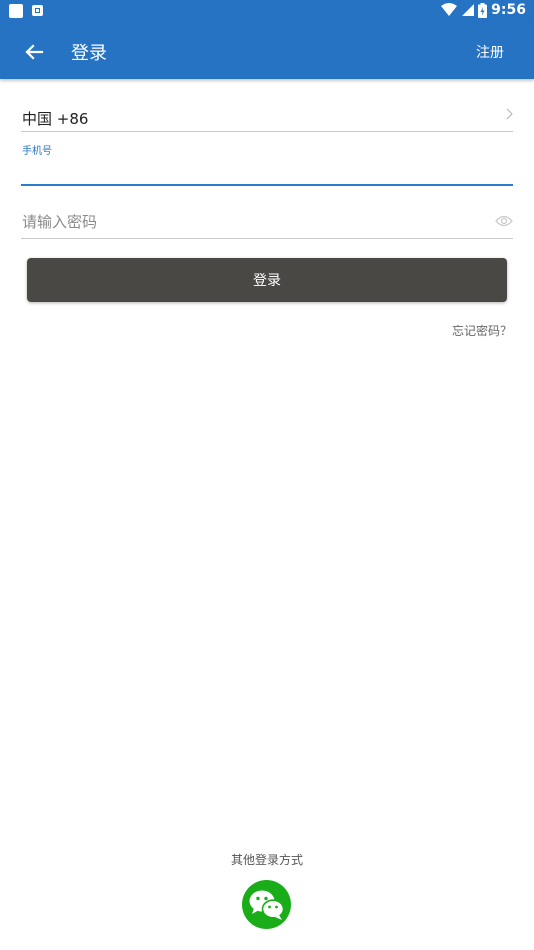 This screenshot has width=534, height=950. I want to click on status-indicators: 9:56, so click(483, 10).